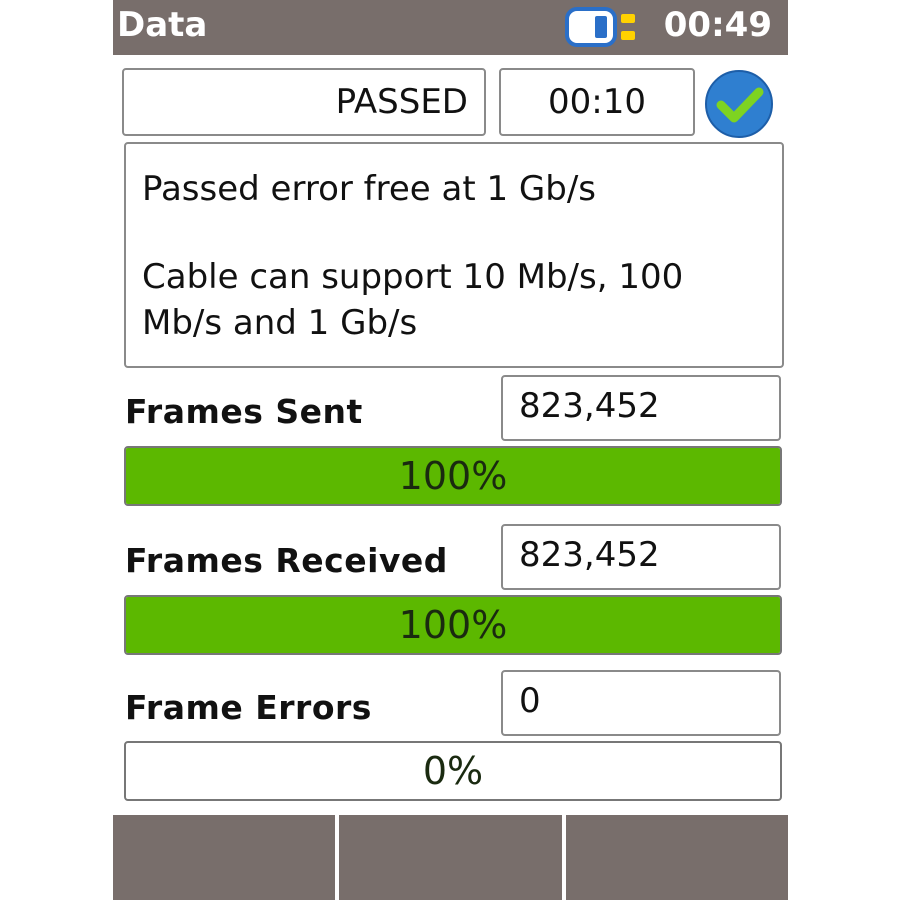  Describe the element at coordinates (401, 102) in the screenshot. I see `result-status: PASSED` at that location.